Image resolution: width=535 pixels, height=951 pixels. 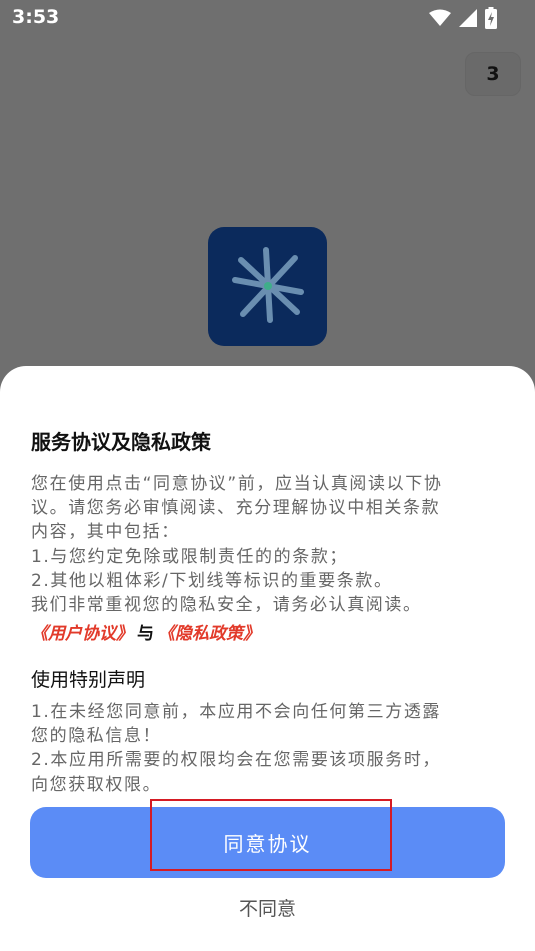 What do you see at coordinates (236, 712) in the screenshot?
I see `statement-line: 1.在未经您同意前，本应用不会向任何第三方透露` at bounding box center [236, 712].